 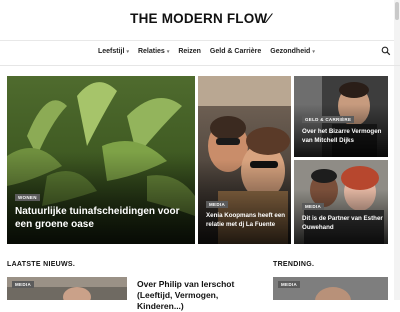 I want to click on section-title-latest: LAATSTE NIEUWS., so click(x=41, y=264).